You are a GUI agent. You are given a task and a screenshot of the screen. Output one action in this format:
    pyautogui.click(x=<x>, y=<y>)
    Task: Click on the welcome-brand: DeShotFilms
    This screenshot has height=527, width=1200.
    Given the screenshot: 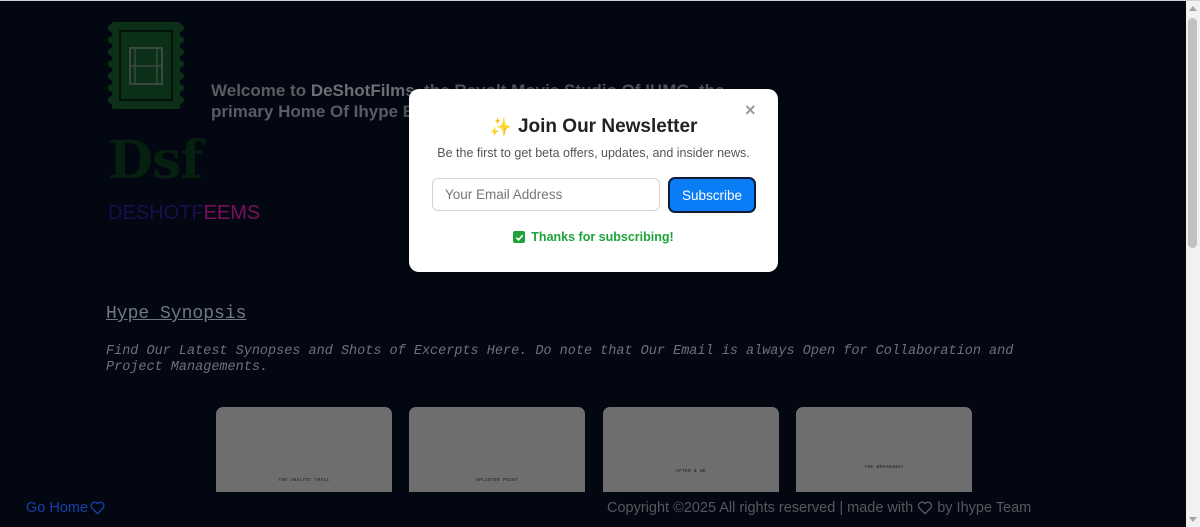 What is the action you would take?
    pyautogui.click(x=362, y=90)
    